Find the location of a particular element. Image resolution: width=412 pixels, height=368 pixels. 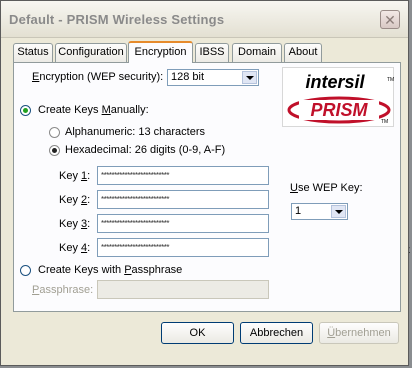

passphrase-input is located at coordinates (183, 289).